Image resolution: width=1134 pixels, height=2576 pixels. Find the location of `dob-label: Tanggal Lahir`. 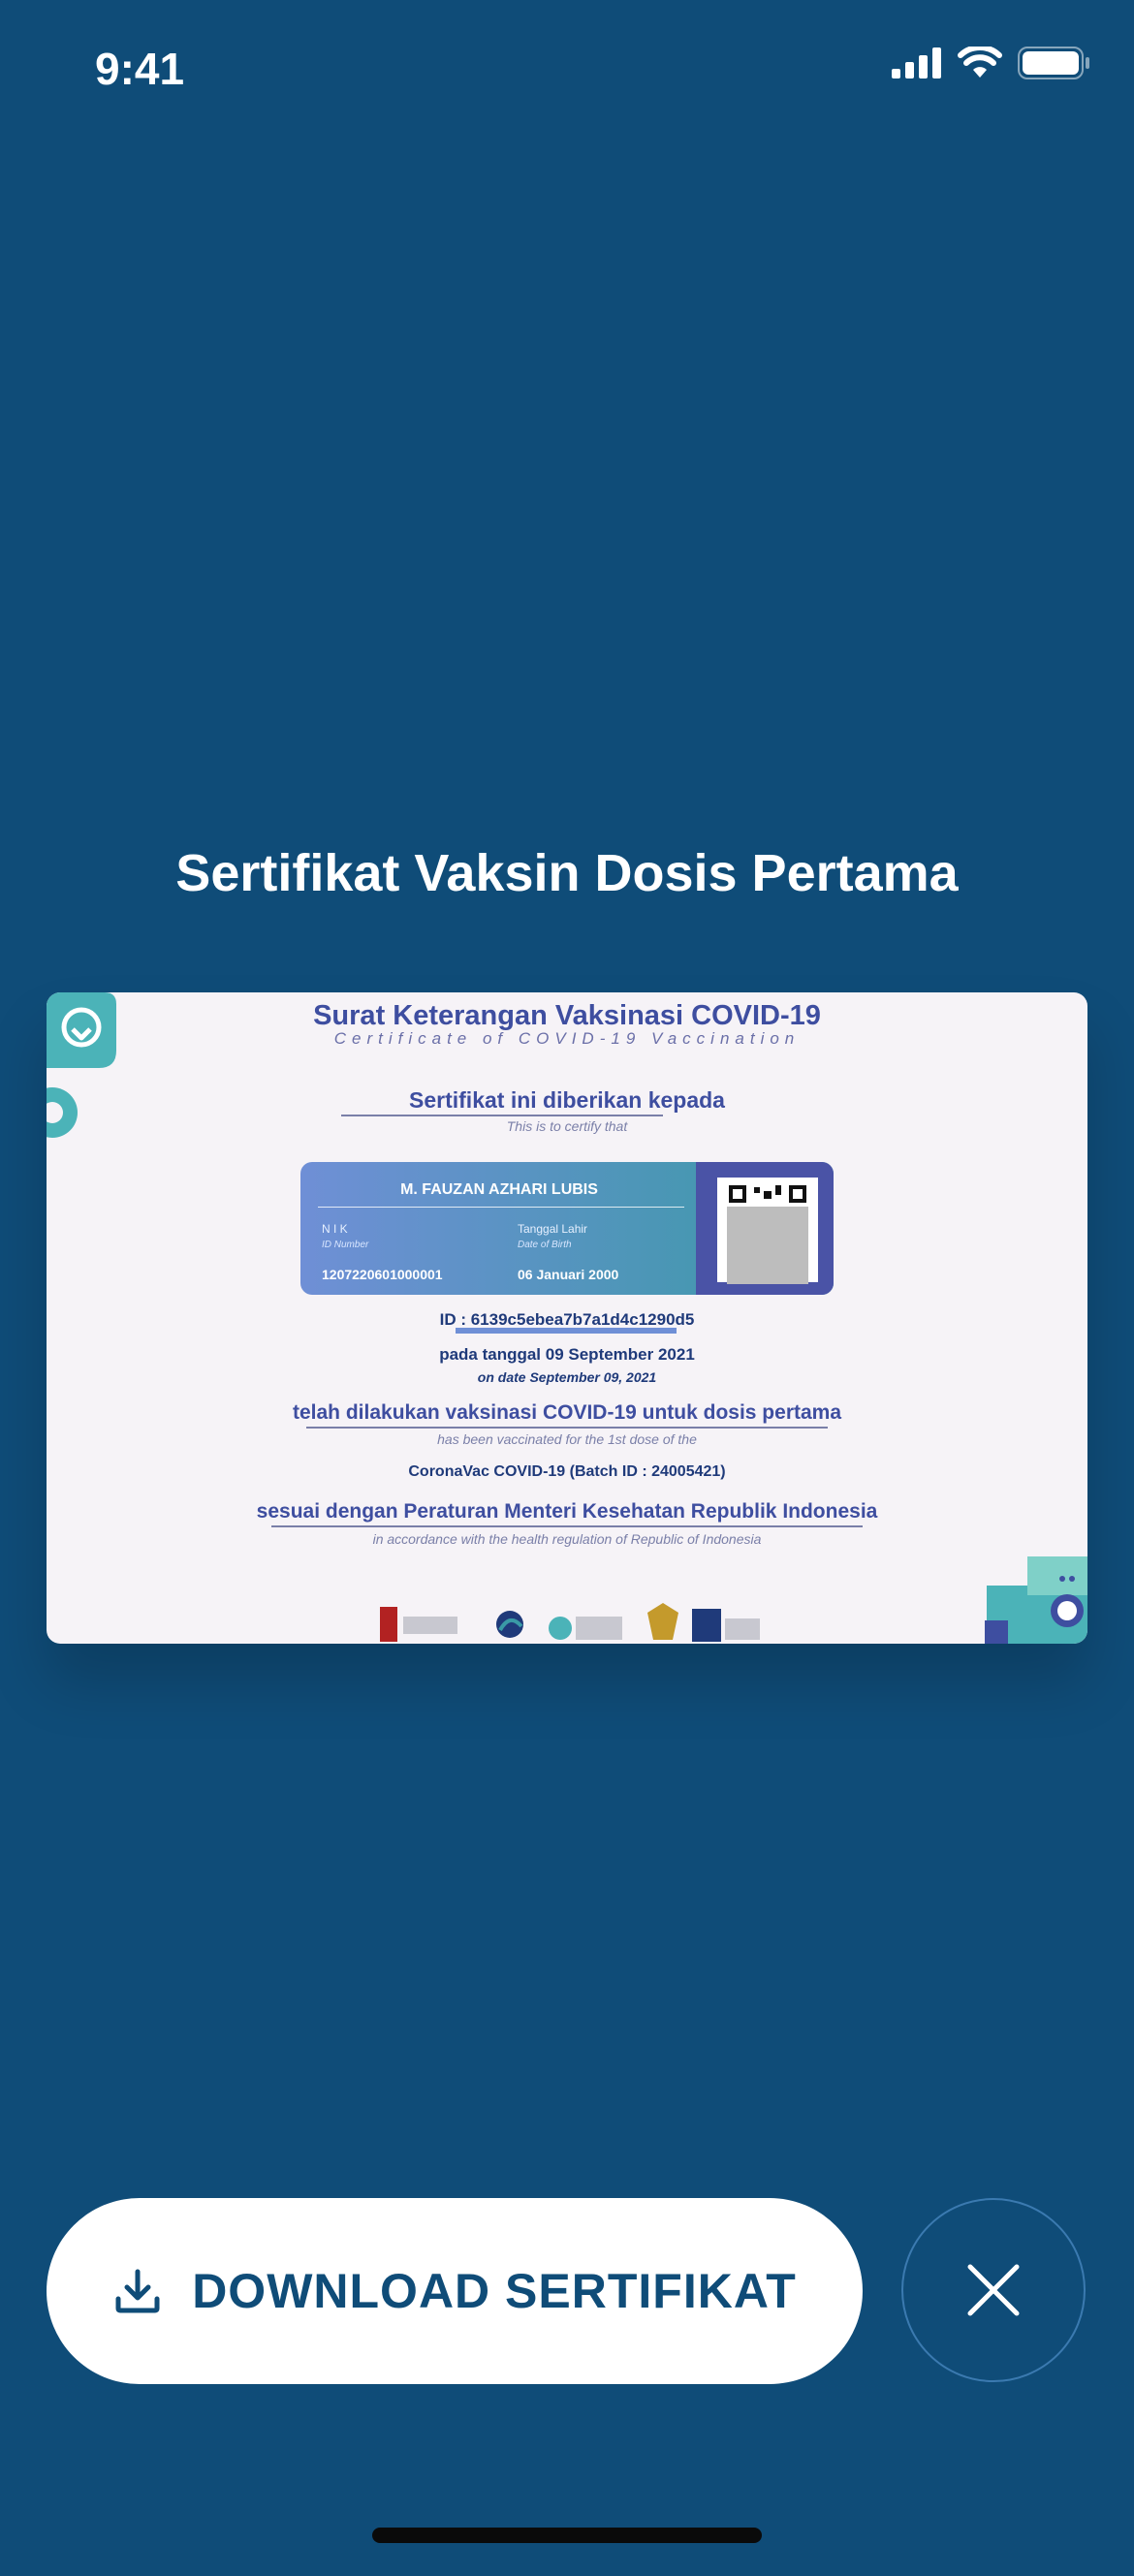

dob-label: Tanggal Lahir is located at coordinates (553, 1229).